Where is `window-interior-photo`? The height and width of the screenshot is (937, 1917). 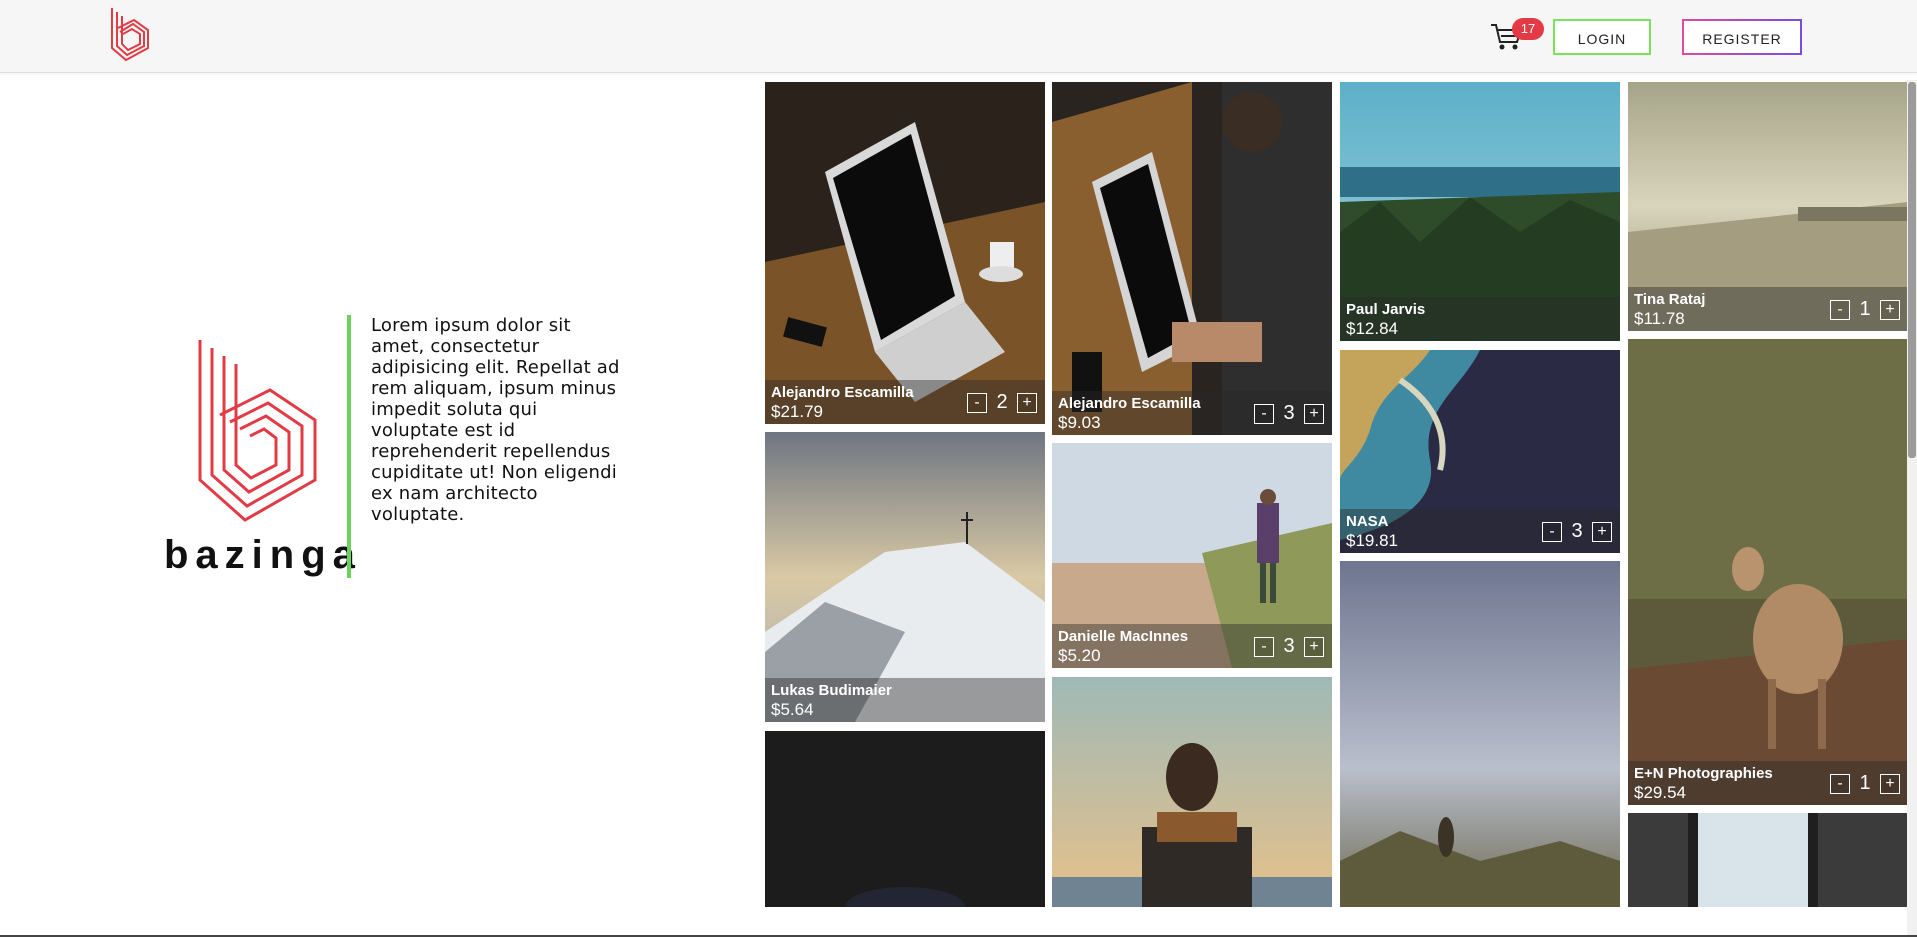
window-interior-photo is located at coordinates (1768, 860).